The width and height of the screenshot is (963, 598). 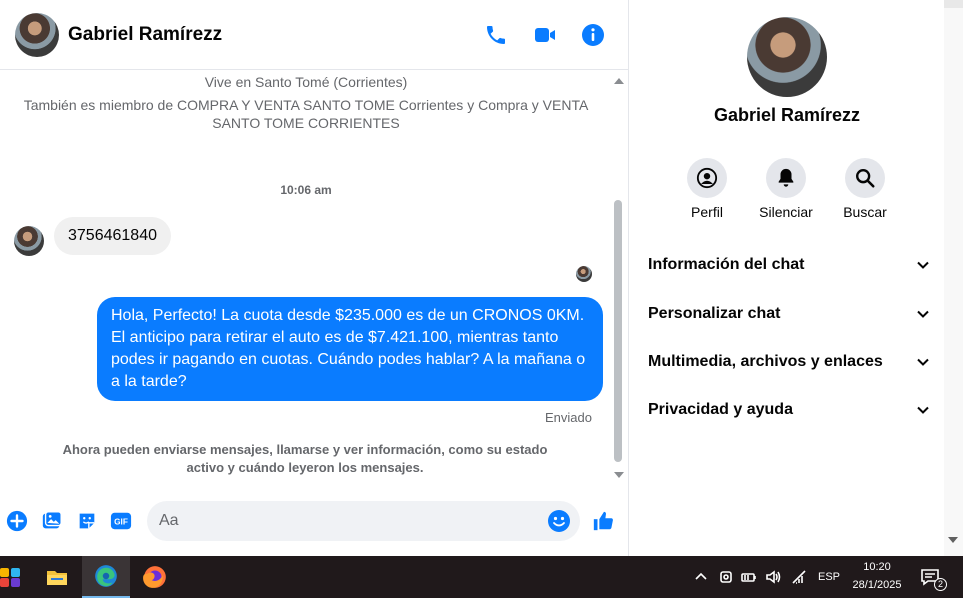 What do you see at coordinates (765, 361) in the screenshot?
I see `section-media-label: Multimedia, archivos y enlaces` at bounding box center [765, 361].